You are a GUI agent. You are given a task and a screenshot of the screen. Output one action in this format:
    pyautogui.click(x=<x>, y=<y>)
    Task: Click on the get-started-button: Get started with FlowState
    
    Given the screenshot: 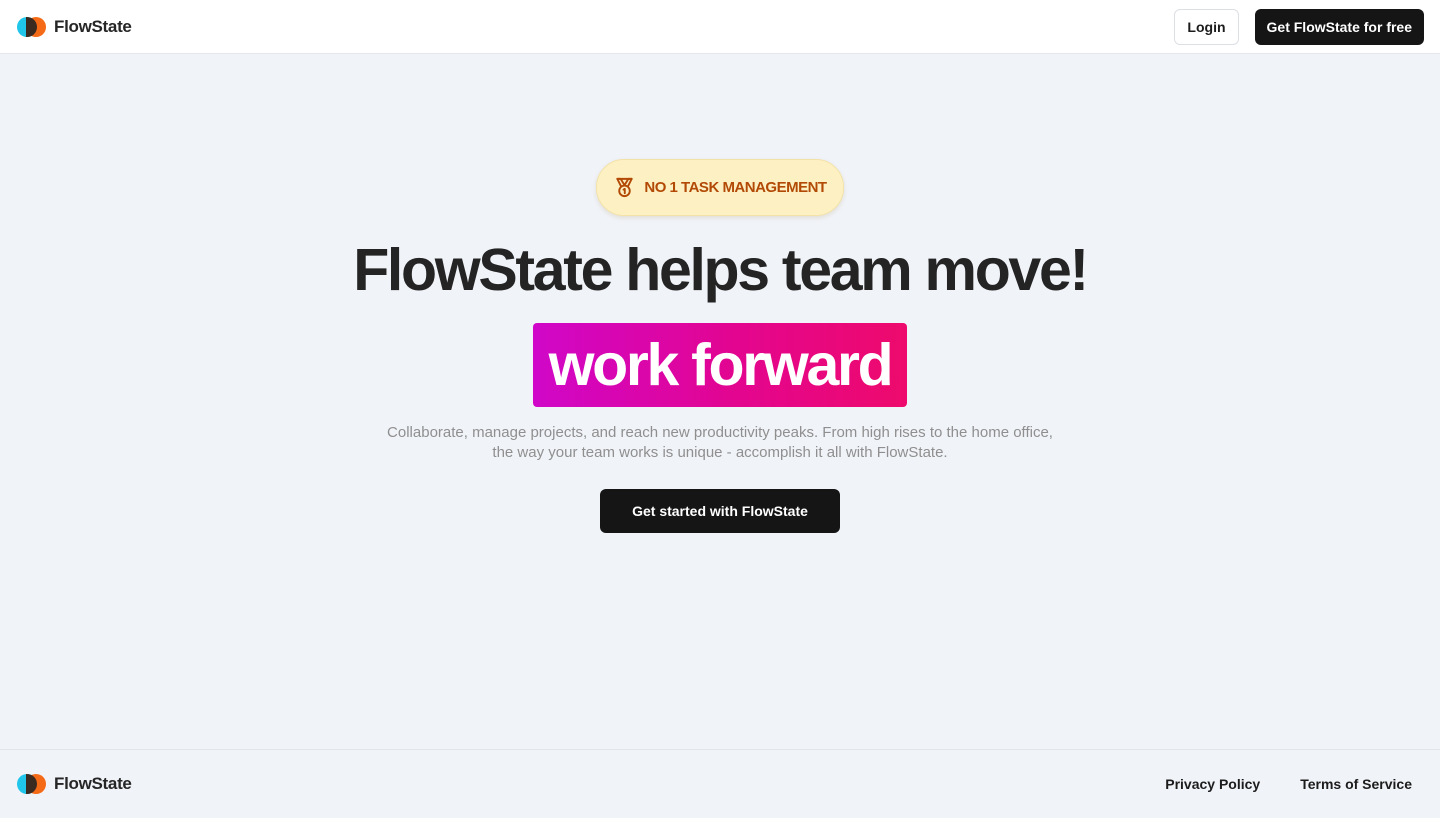 What is the action you would take?
    pyautogui.click(x=720, y=511)
    